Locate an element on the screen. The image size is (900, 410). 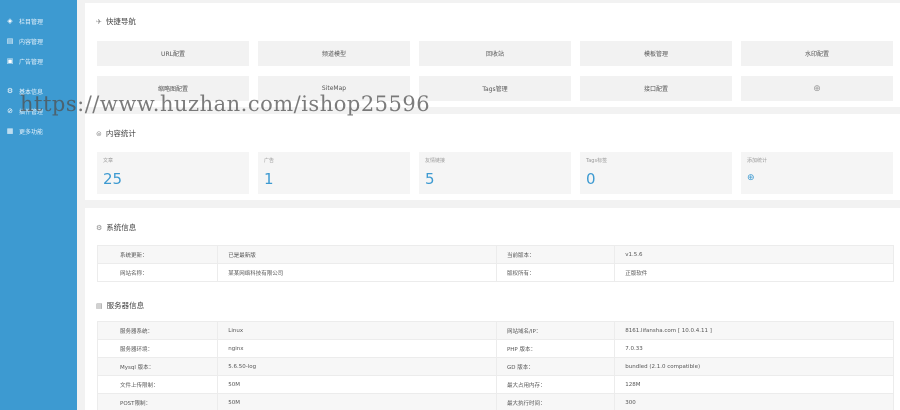
content-stats-title-text: 内容统计 is located at coordinates (120, 133).